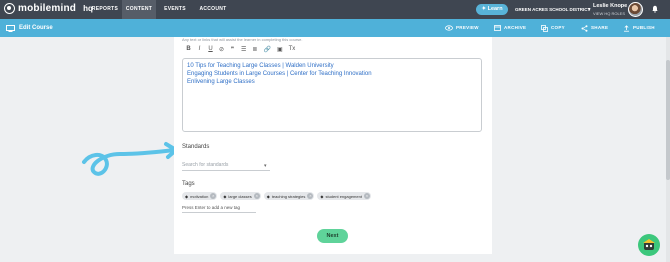 This screenshot has height=262, width=670. I want to click on mobilemind-logo: mobilemind hq, so click(48, 8).